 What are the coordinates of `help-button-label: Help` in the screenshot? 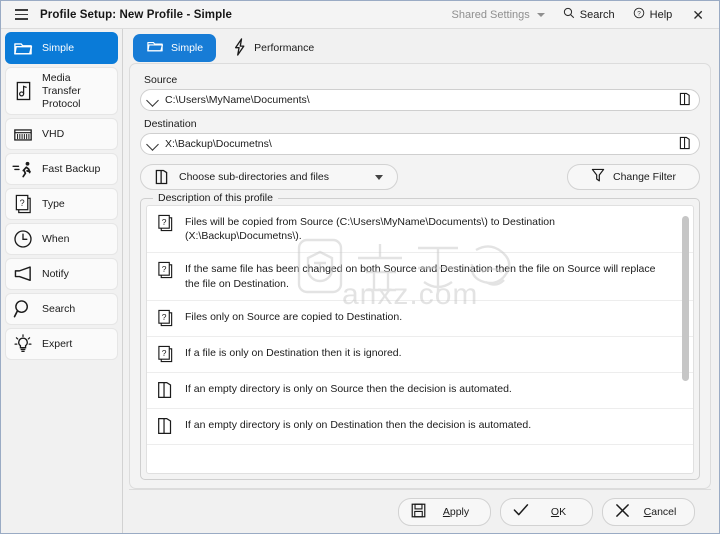 It's located at (661, 14).